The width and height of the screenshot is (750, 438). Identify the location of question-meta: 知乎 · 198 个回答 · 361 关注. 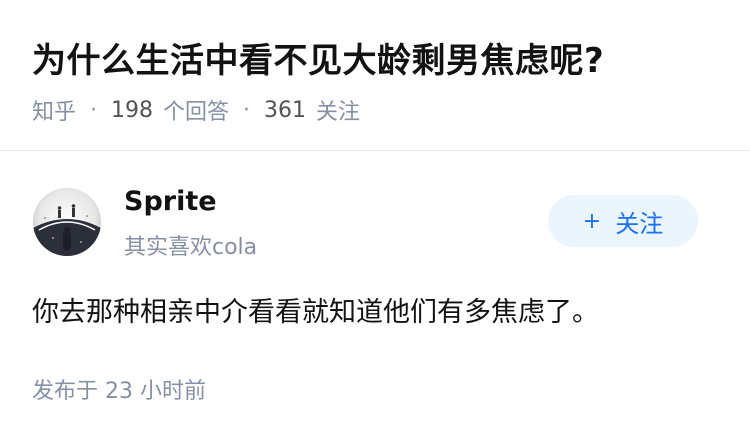
(196, 110).